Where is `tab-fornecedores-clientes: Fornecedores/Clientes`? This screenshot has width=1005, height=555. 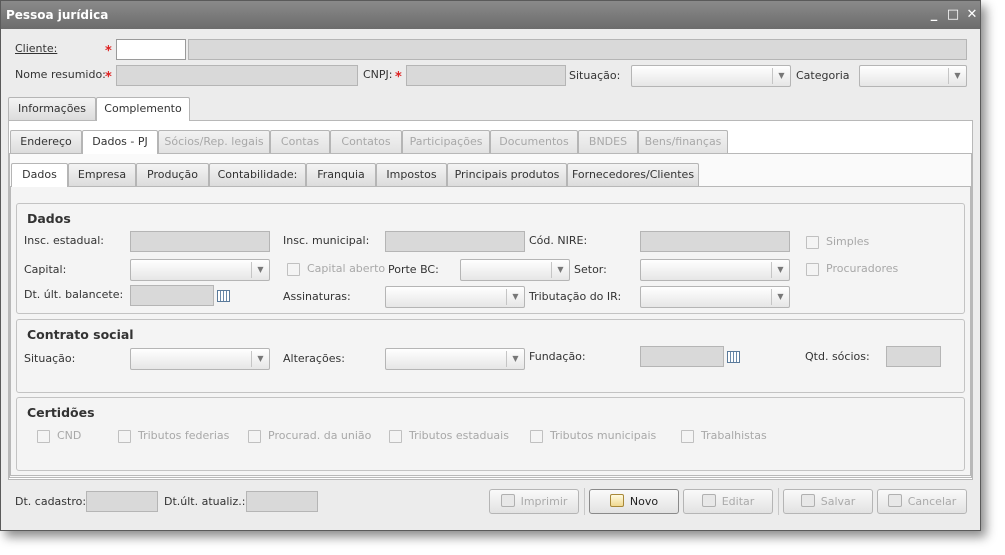
tab-fornecedores-clientes: Fornecedores/Clientes is located at coordinates (633, 174).